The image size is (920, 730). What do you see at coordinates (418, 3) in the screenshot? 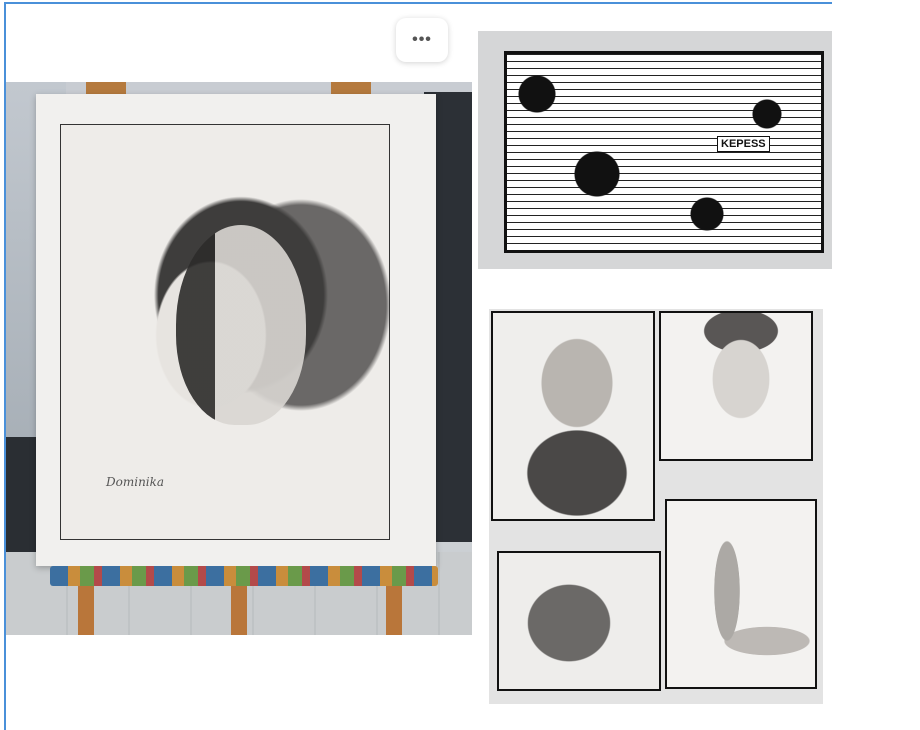
I see `selection-frame-top` at bounding box center [418, 3].